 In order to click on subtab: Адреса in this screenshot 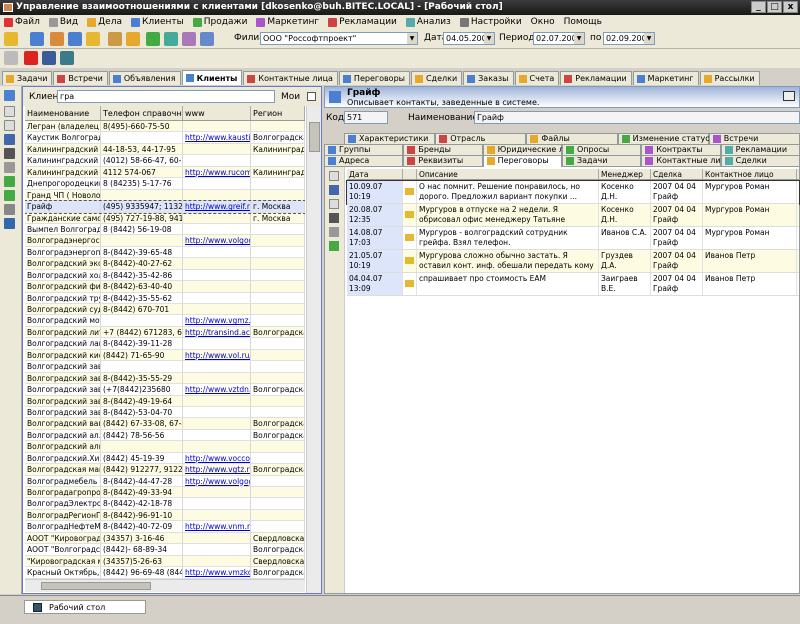, I will do `click(364, 160)`.